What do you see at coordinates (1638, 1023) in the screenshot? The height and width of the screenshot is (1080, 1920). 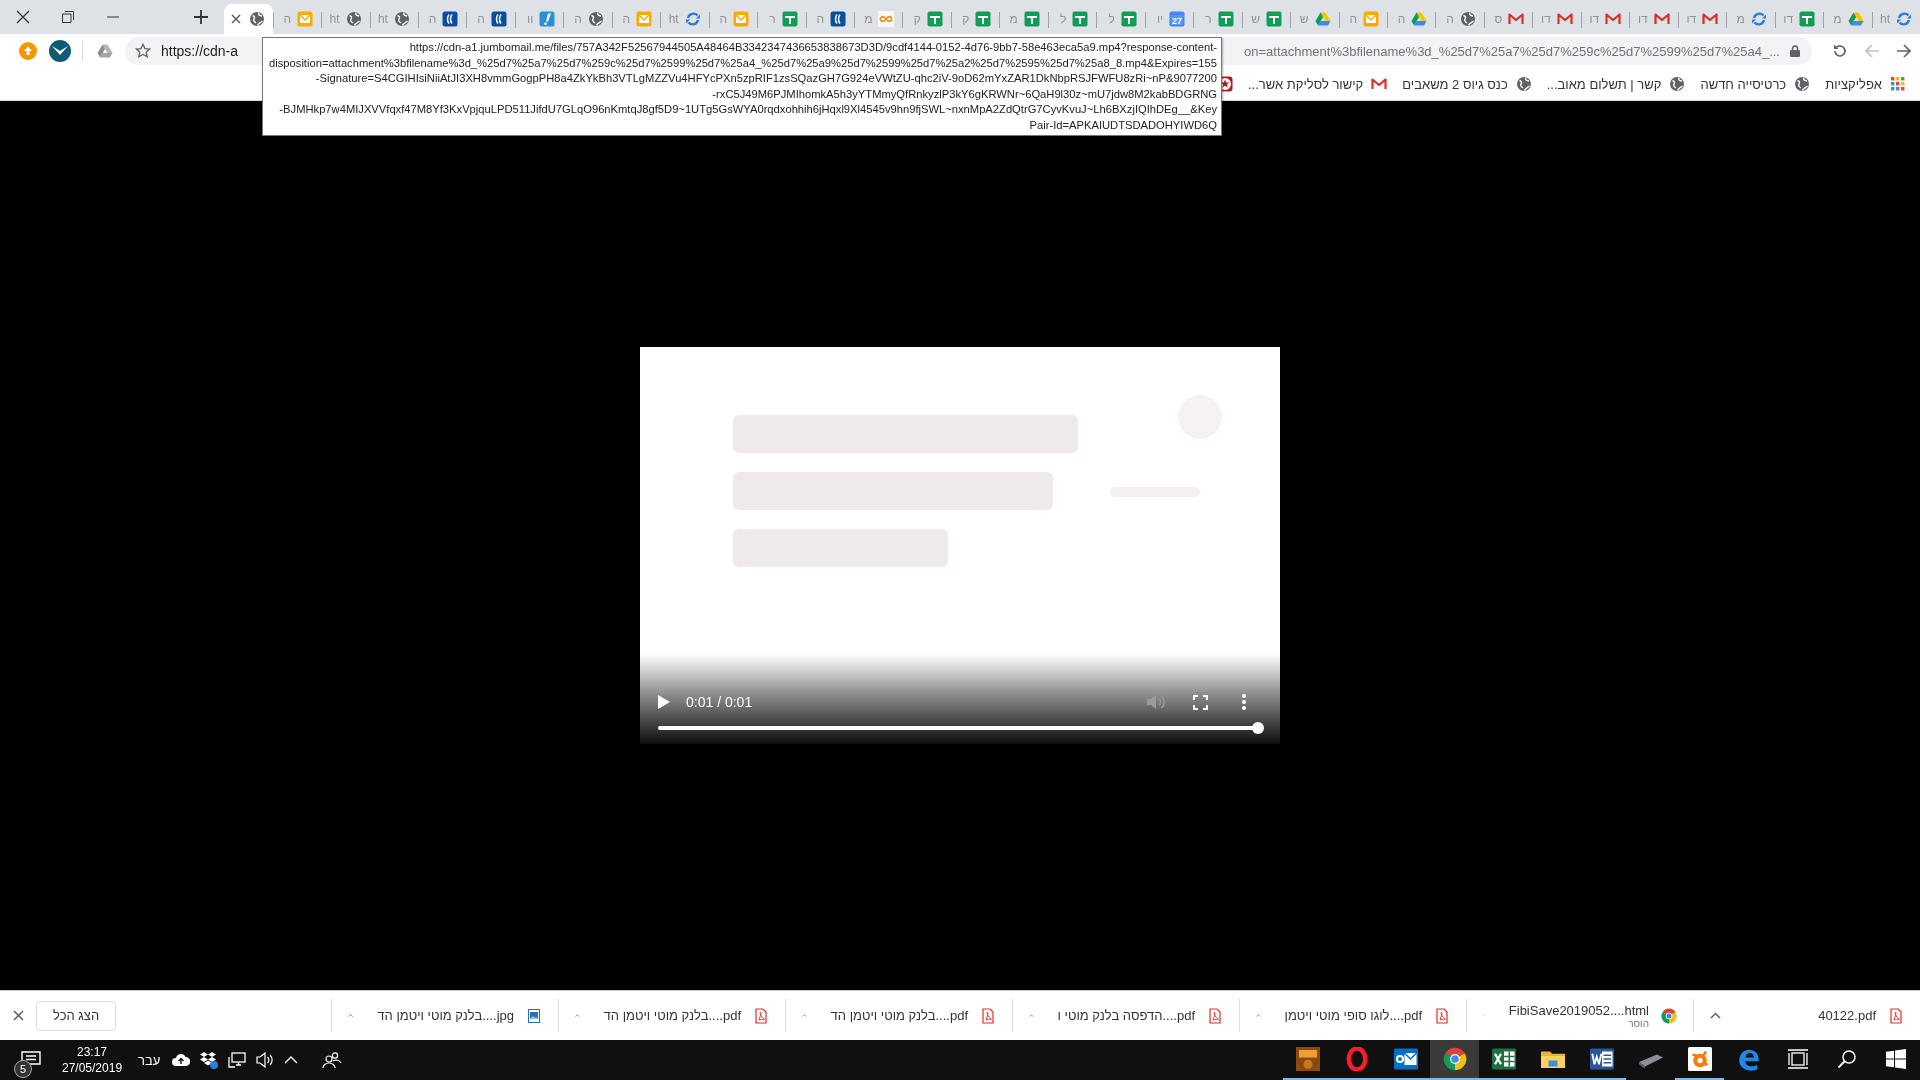 I see `download-status: הוסר` at bounding box center [1638, 1023].